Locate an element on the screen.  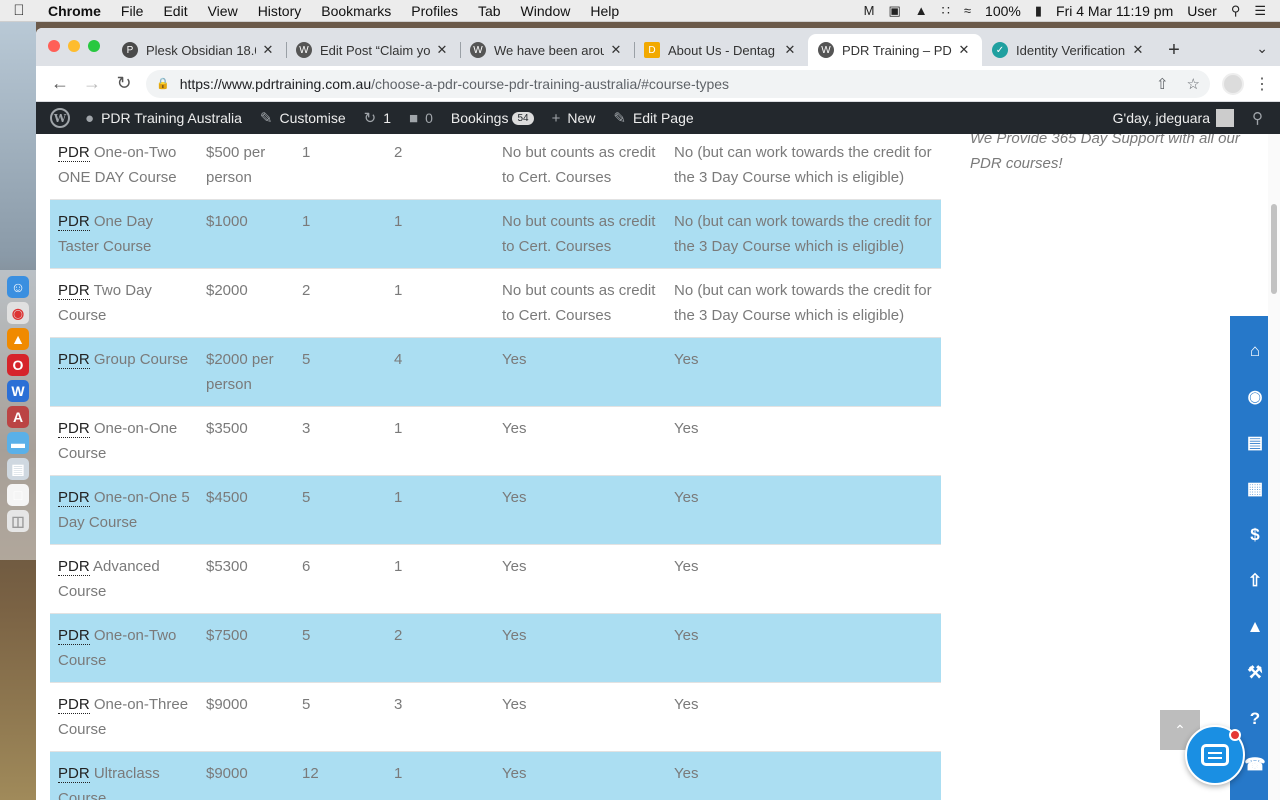
file-icon: □ is located at coordinates (18, 495).